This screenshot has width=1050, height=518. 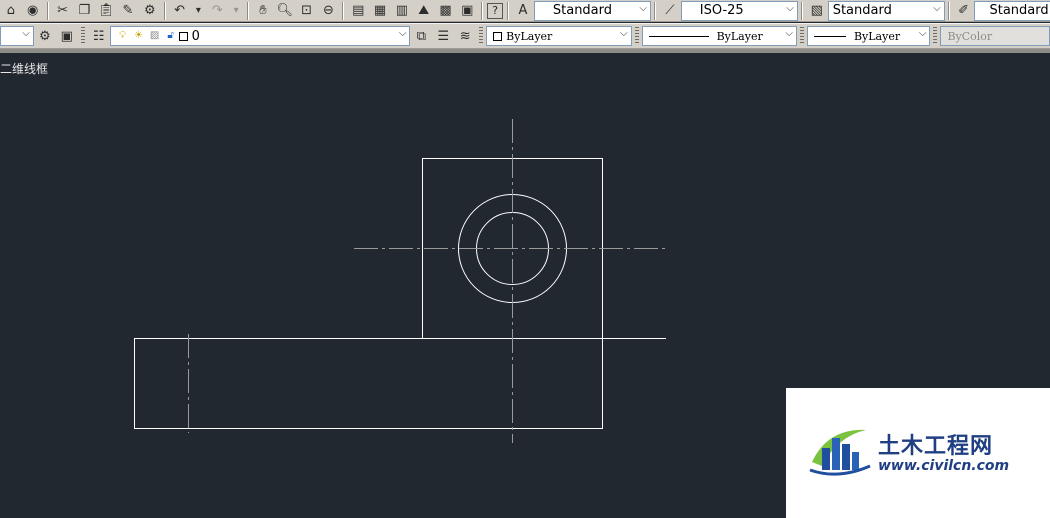 What do you see at coordinates (721, 10) in the screenshot?
I see `dim-style-value: ISO-25` at bounding box center [721, 10].